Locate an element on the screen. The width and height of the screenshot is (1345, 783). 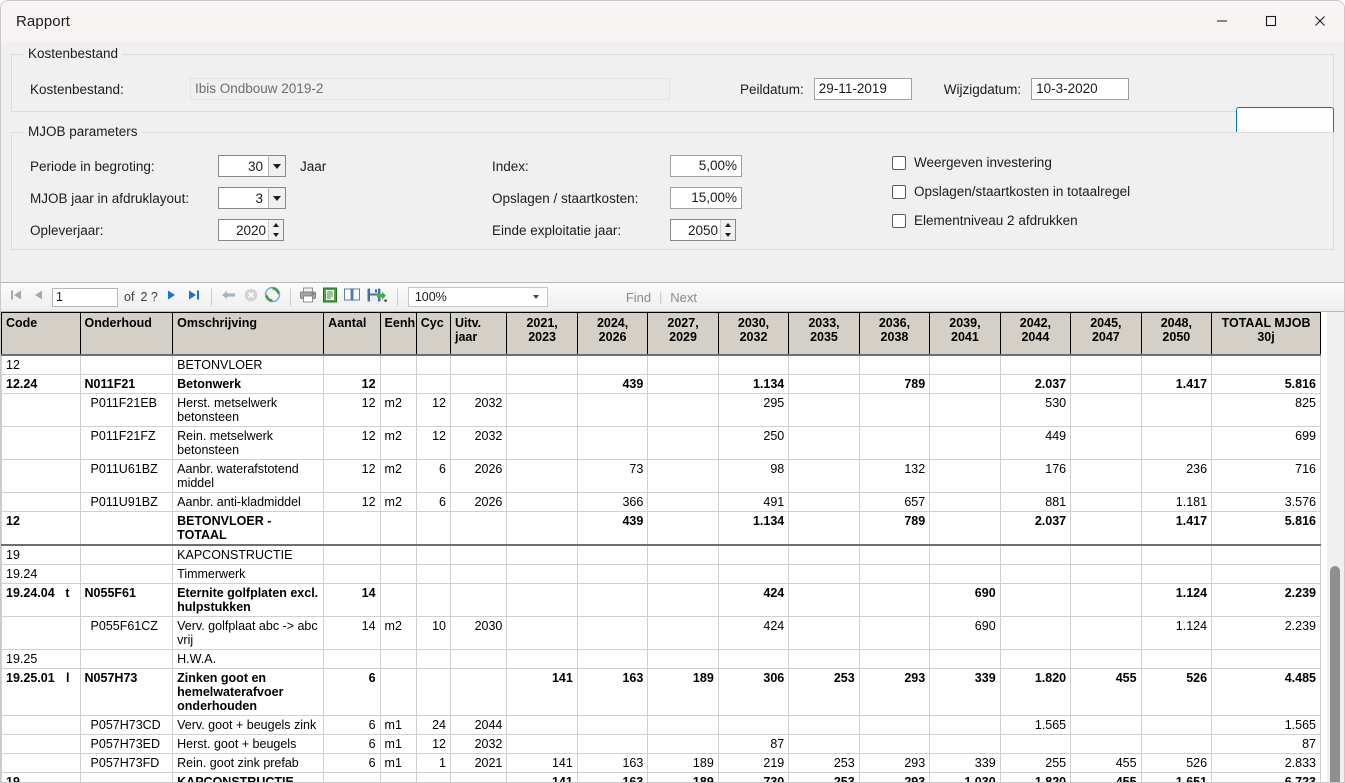
peildatum-input: 29-11-2019 is located at coordinates (862, 89).